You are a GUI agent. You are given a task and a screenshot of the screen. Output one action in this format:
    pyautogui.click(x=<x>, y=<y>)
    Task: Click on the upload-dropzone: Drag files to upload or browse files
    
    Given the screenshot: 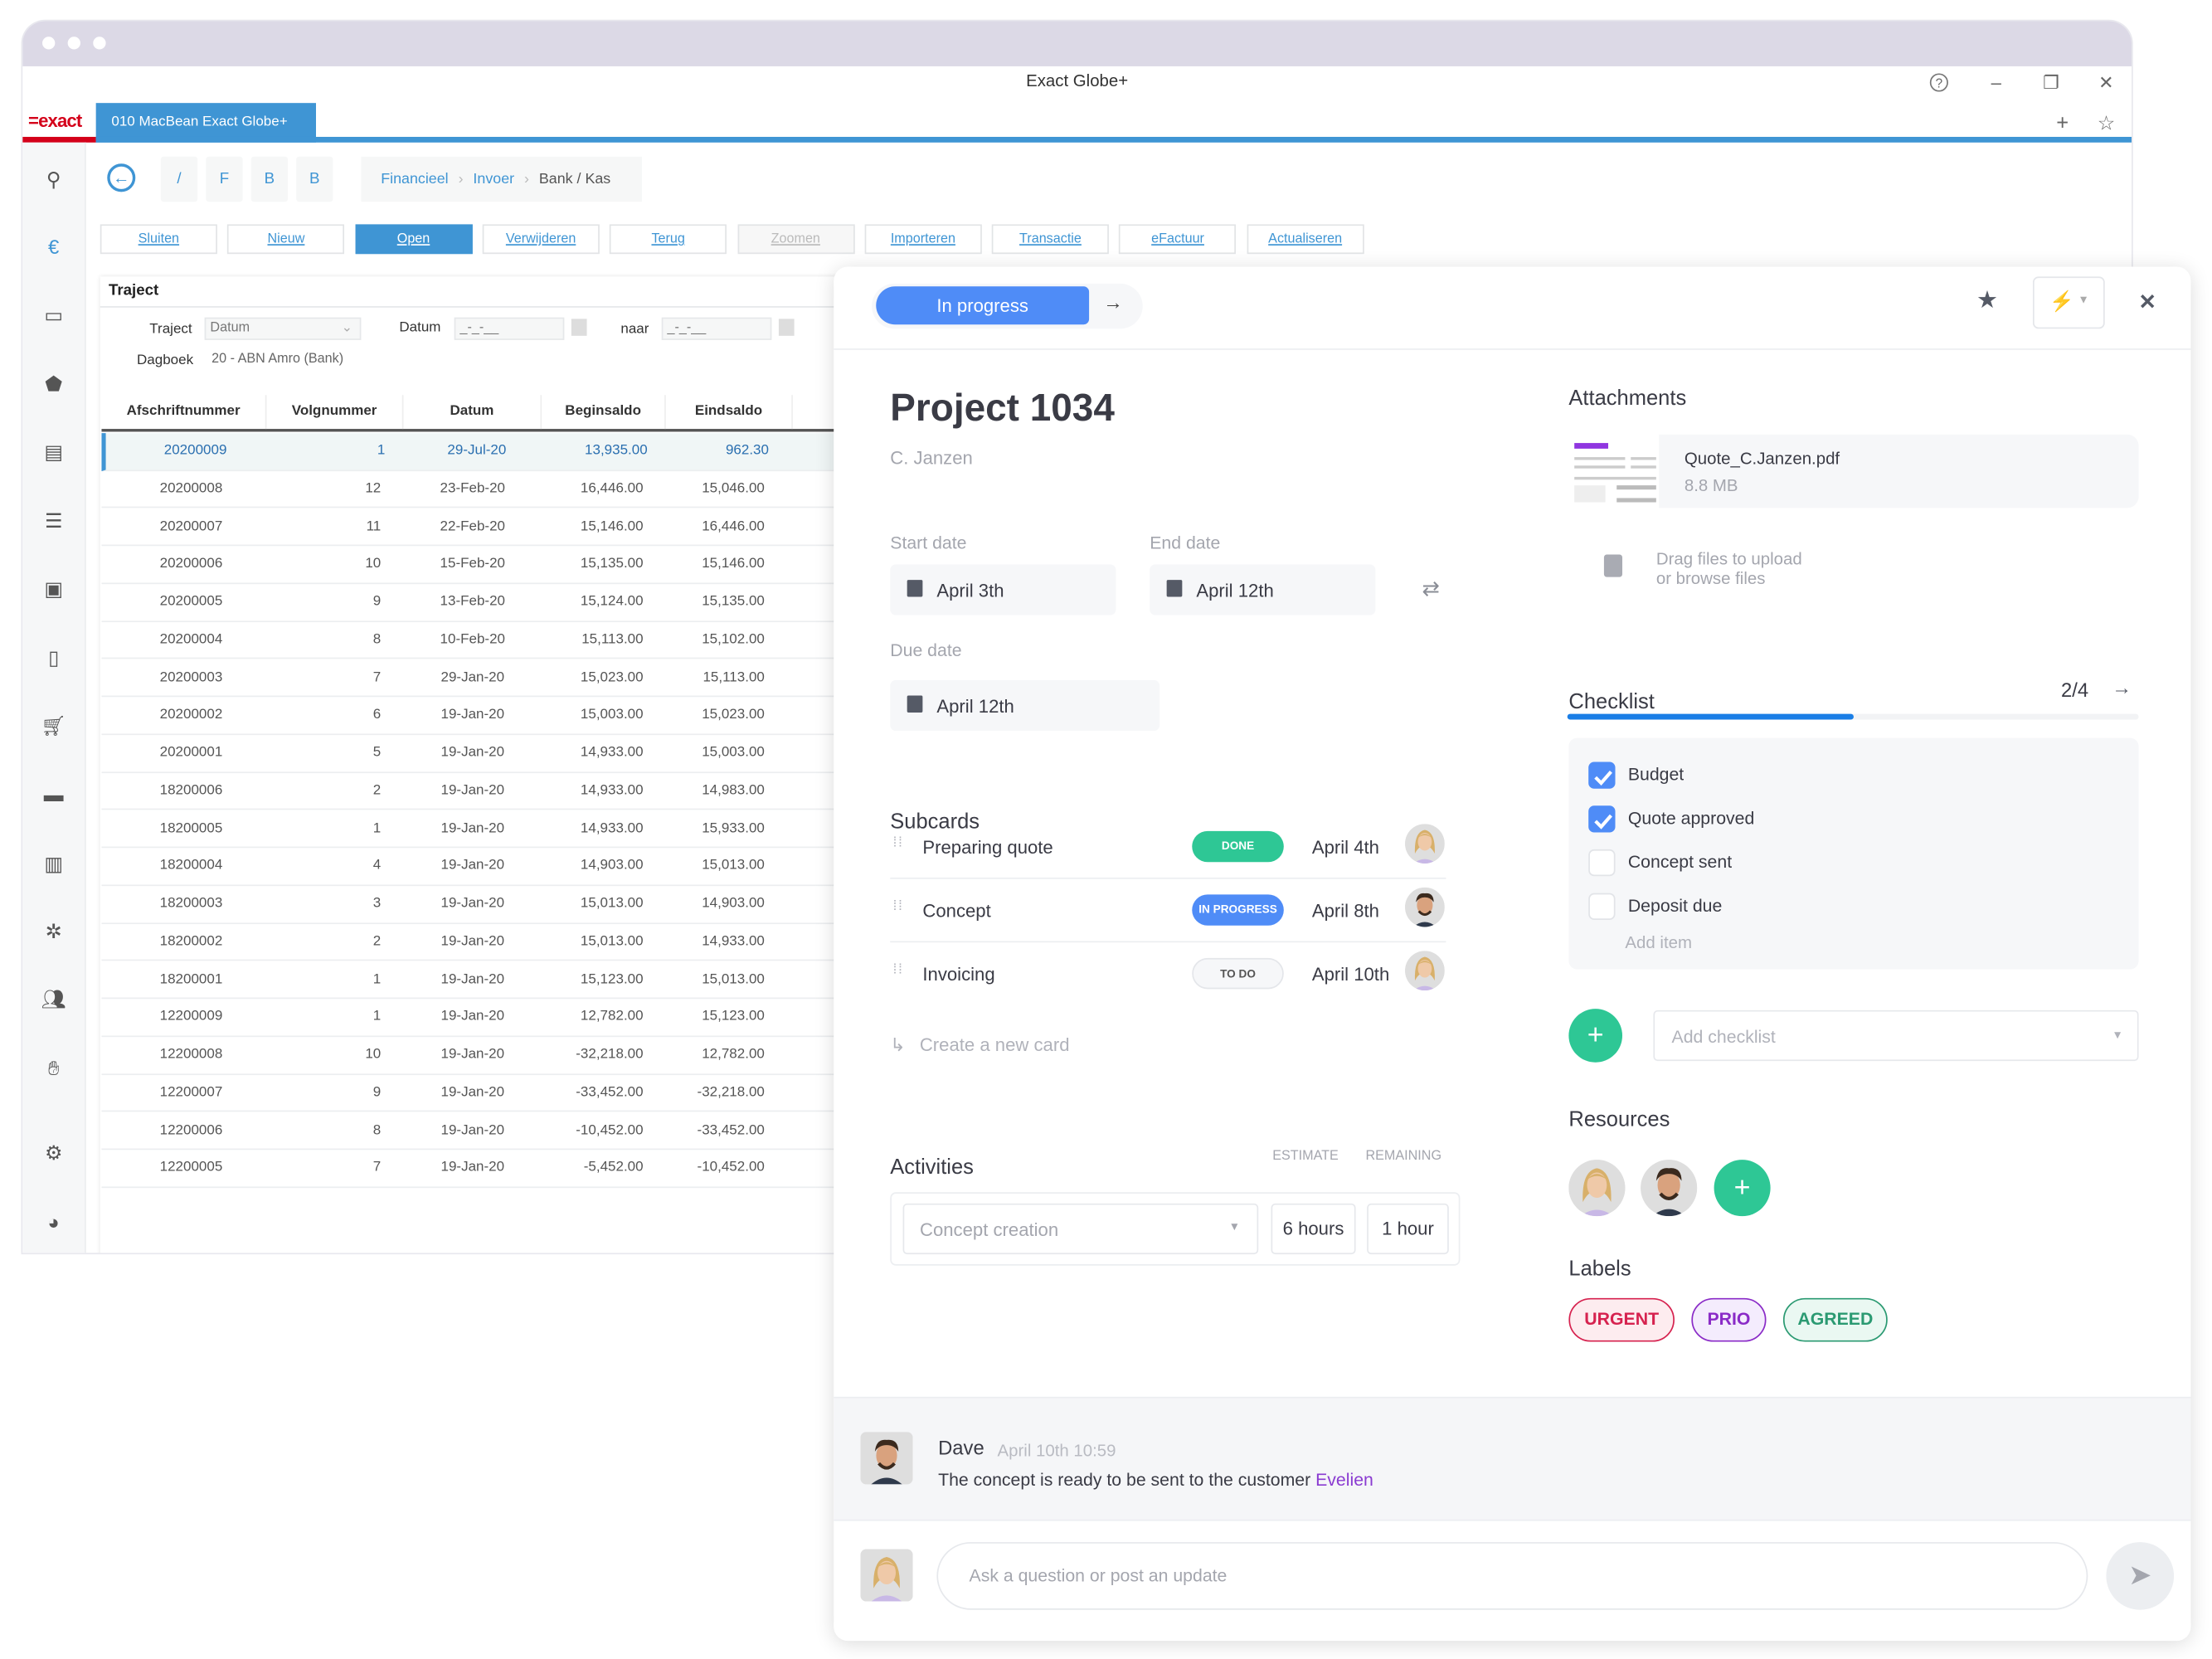 What is the action you would take?
    pyautogui.click(x=1729, y=569)
    